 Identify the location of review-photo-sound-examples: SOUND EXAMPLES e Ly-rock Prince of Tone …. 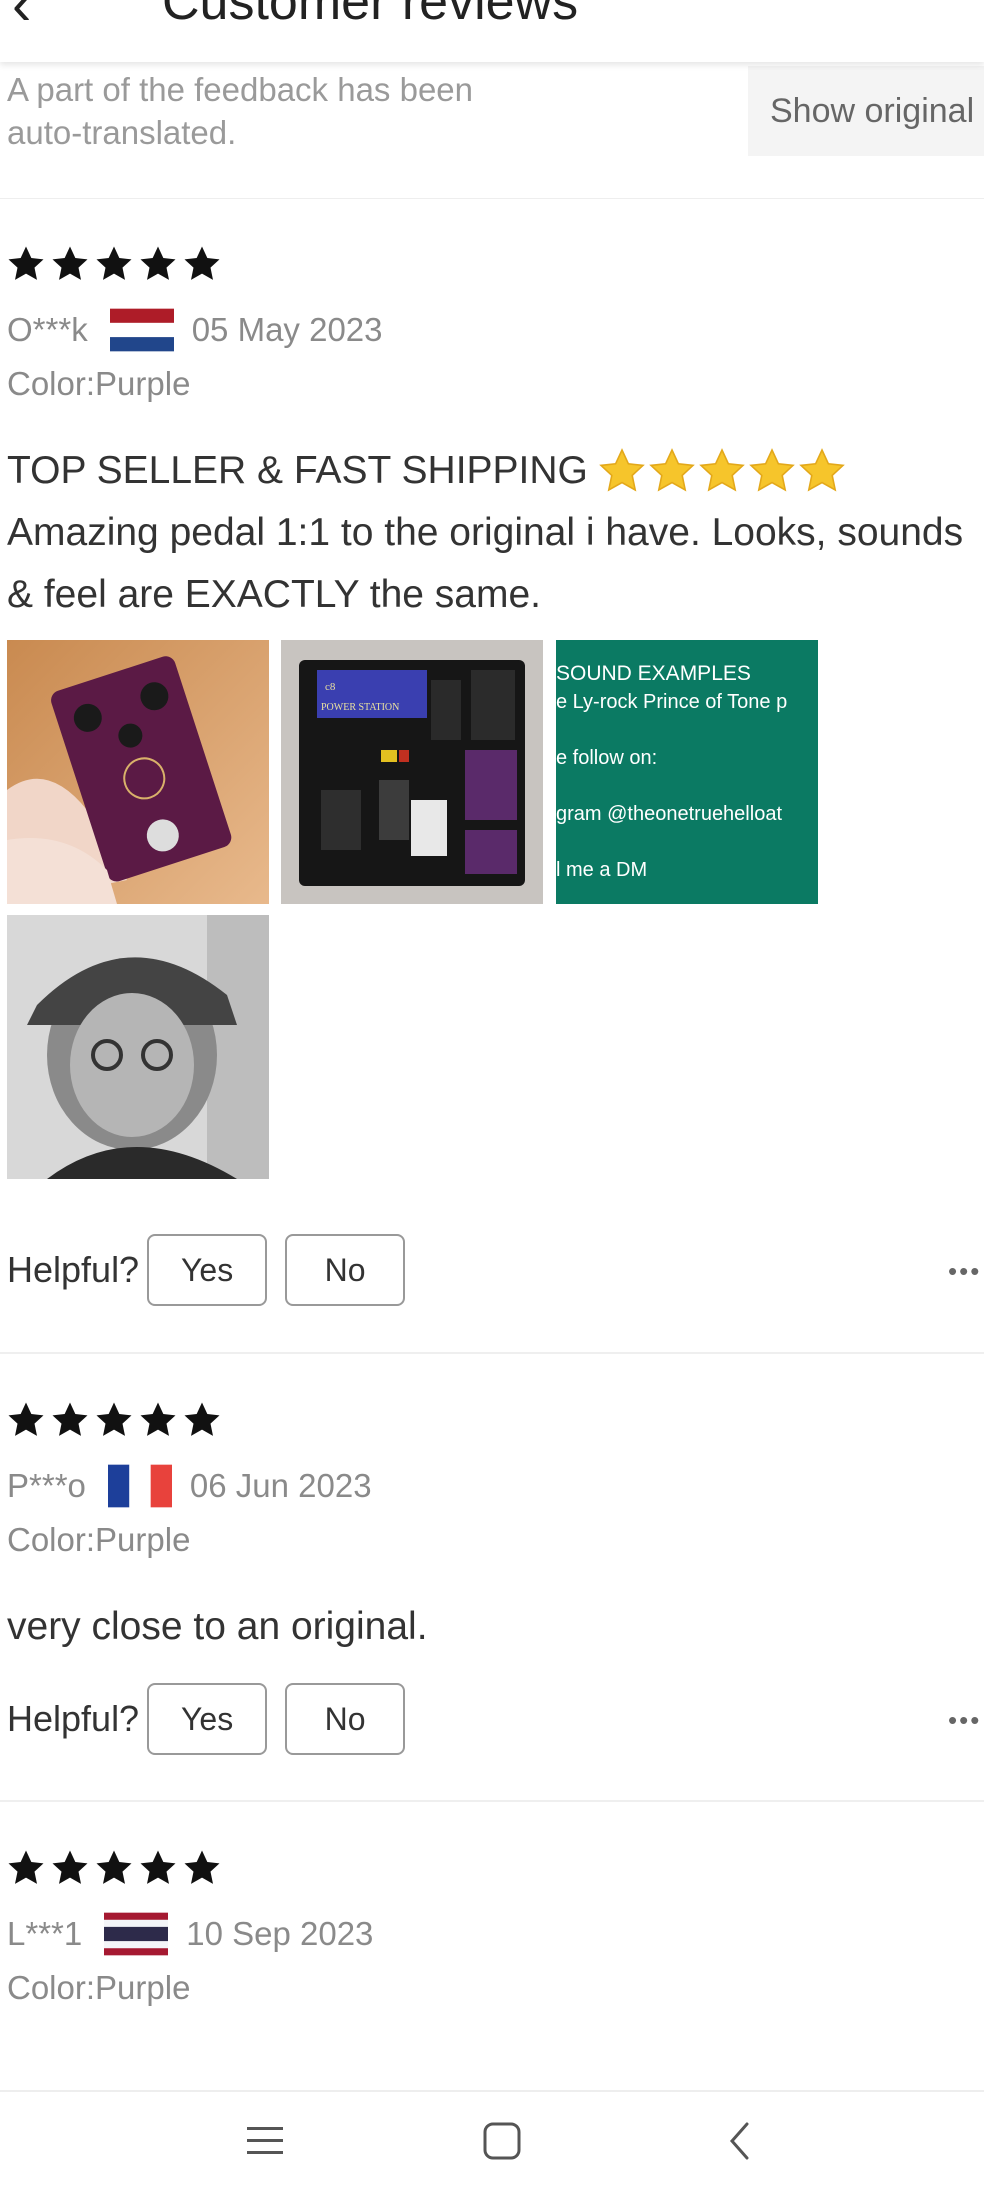
(687, 772).